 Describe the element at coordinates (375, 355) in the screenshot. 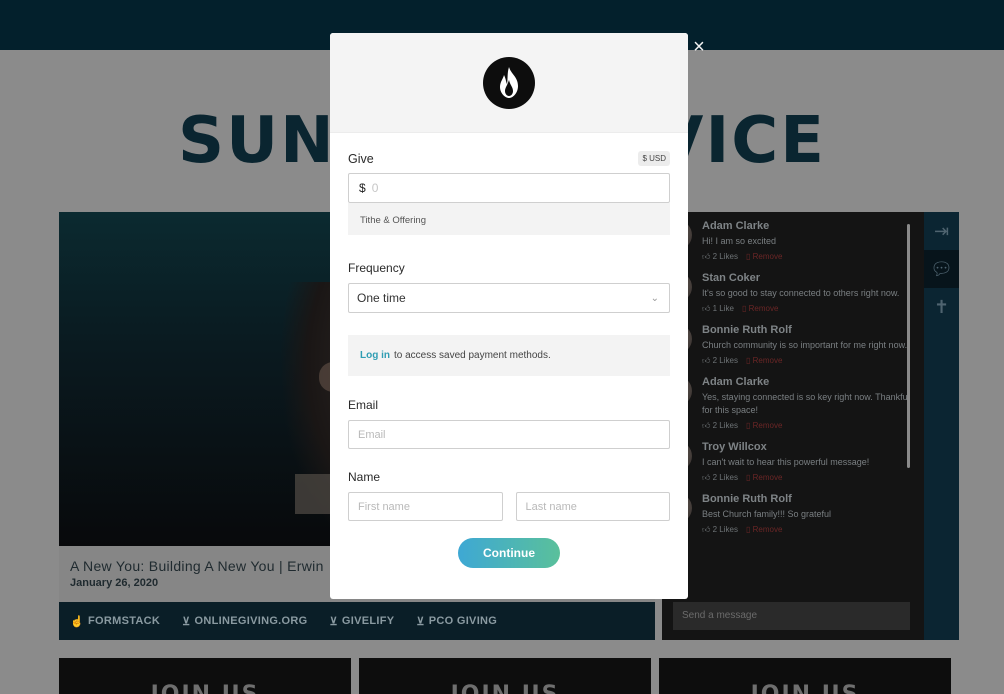

I see `login-link: Log in` at that location.